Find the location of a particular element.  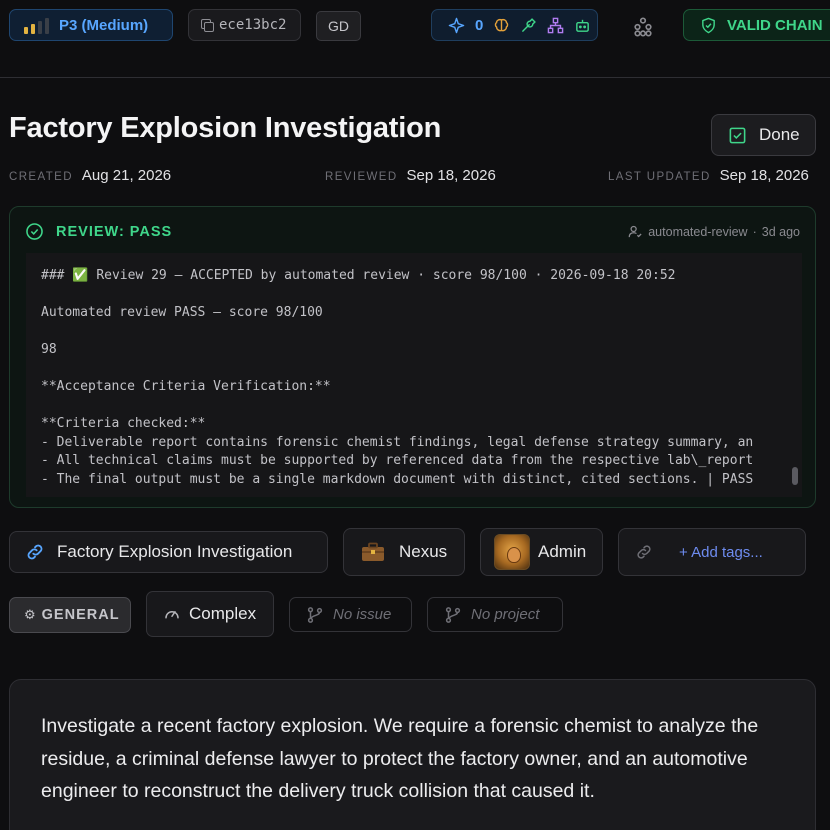

check-square-icon is located at coordinates (737, 135).